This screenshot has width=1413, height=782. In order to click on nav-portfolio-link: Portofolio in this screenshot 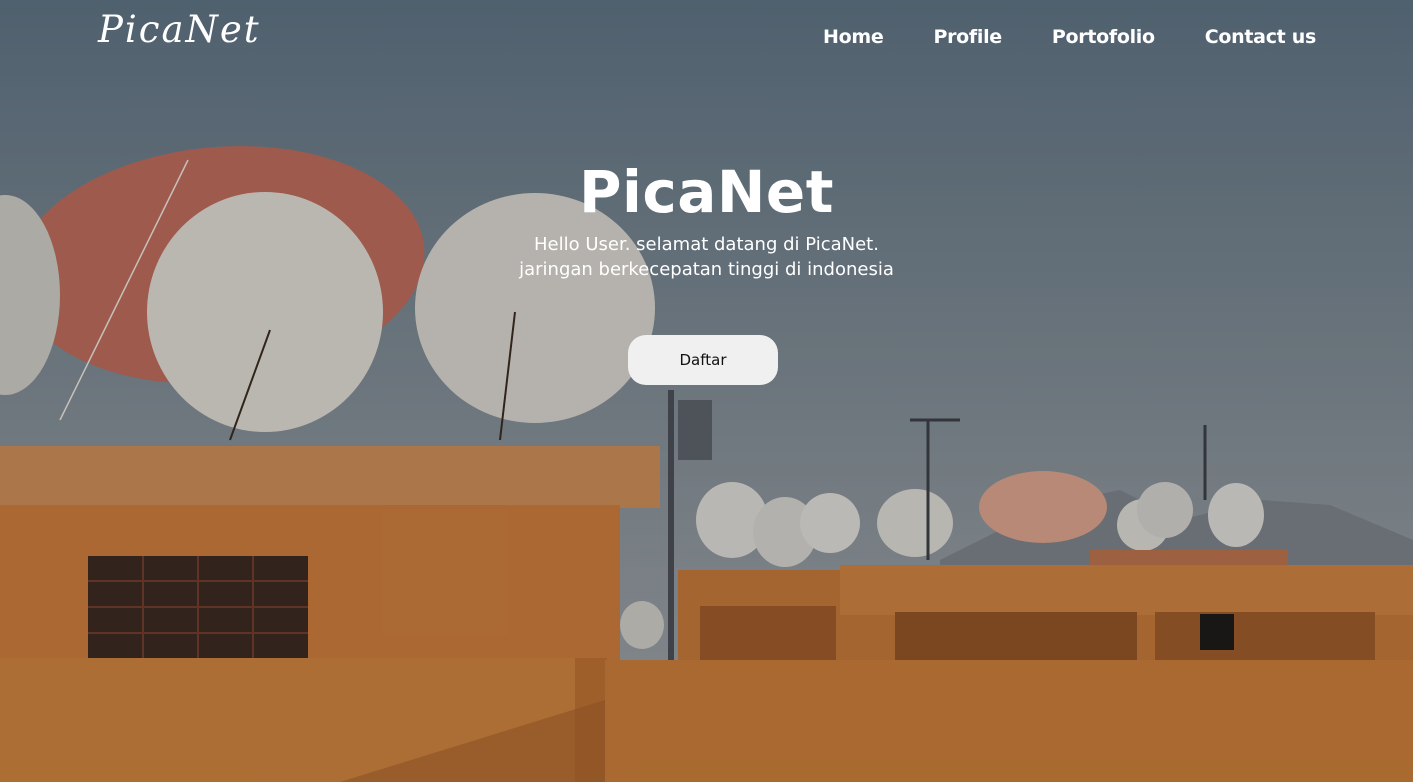, I will do `click(1103, 37)`.